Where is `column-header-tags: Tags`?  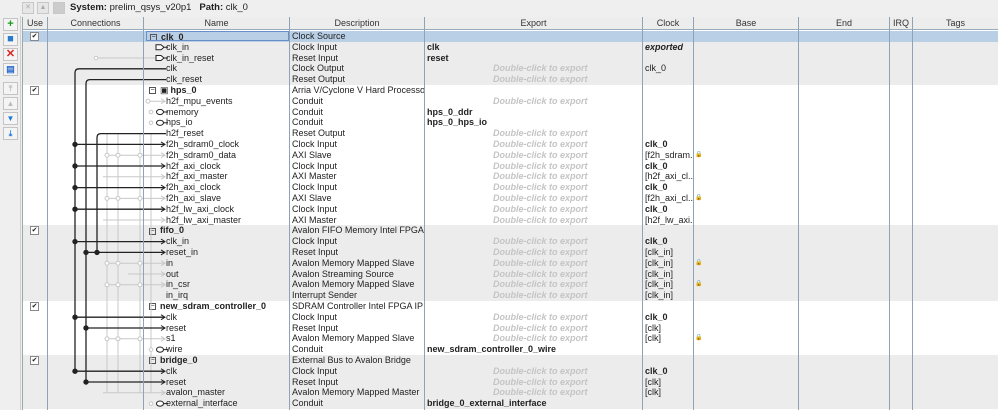 column-header-tags: Tags is located at coordinates (955, 23).